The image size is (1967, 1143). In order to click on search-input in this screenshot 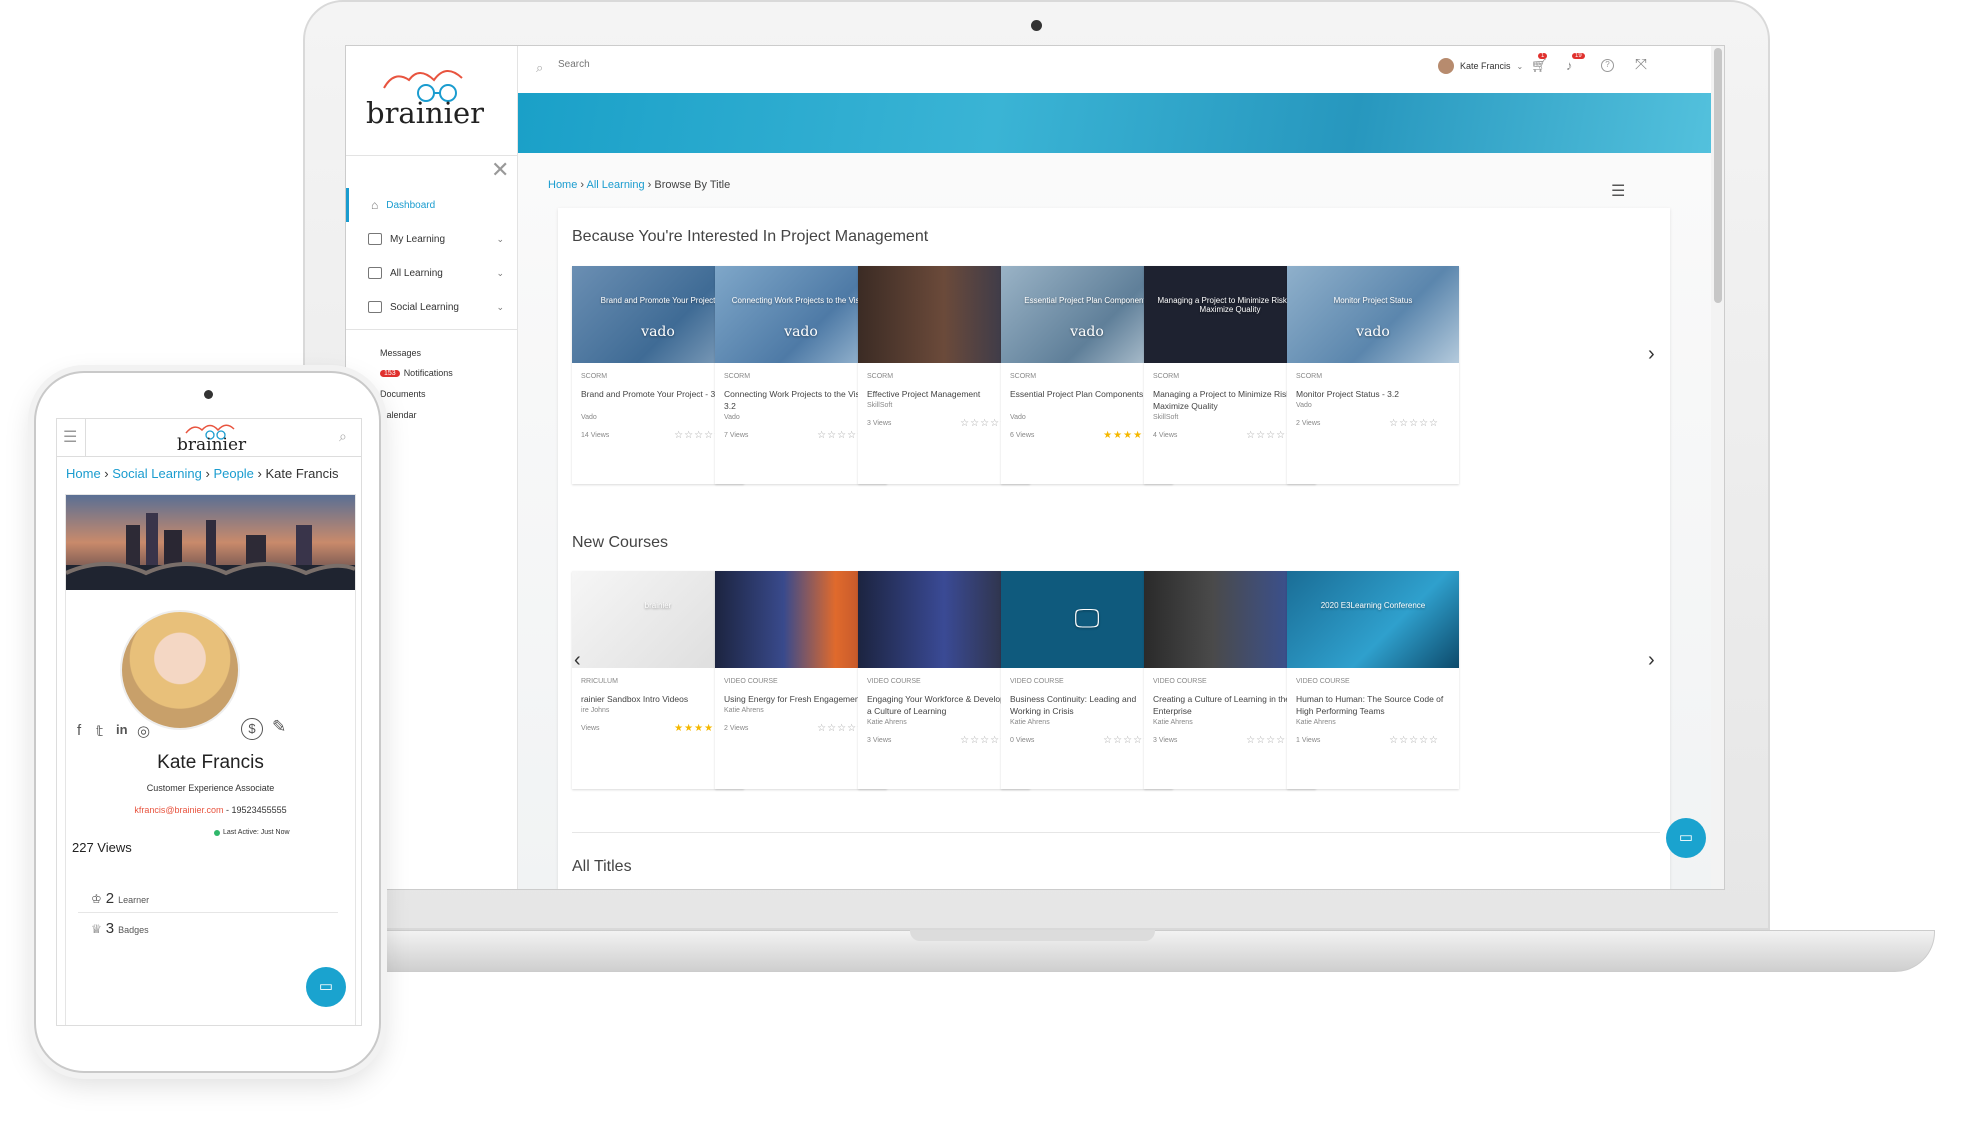, I will do `click(708, 64)`.